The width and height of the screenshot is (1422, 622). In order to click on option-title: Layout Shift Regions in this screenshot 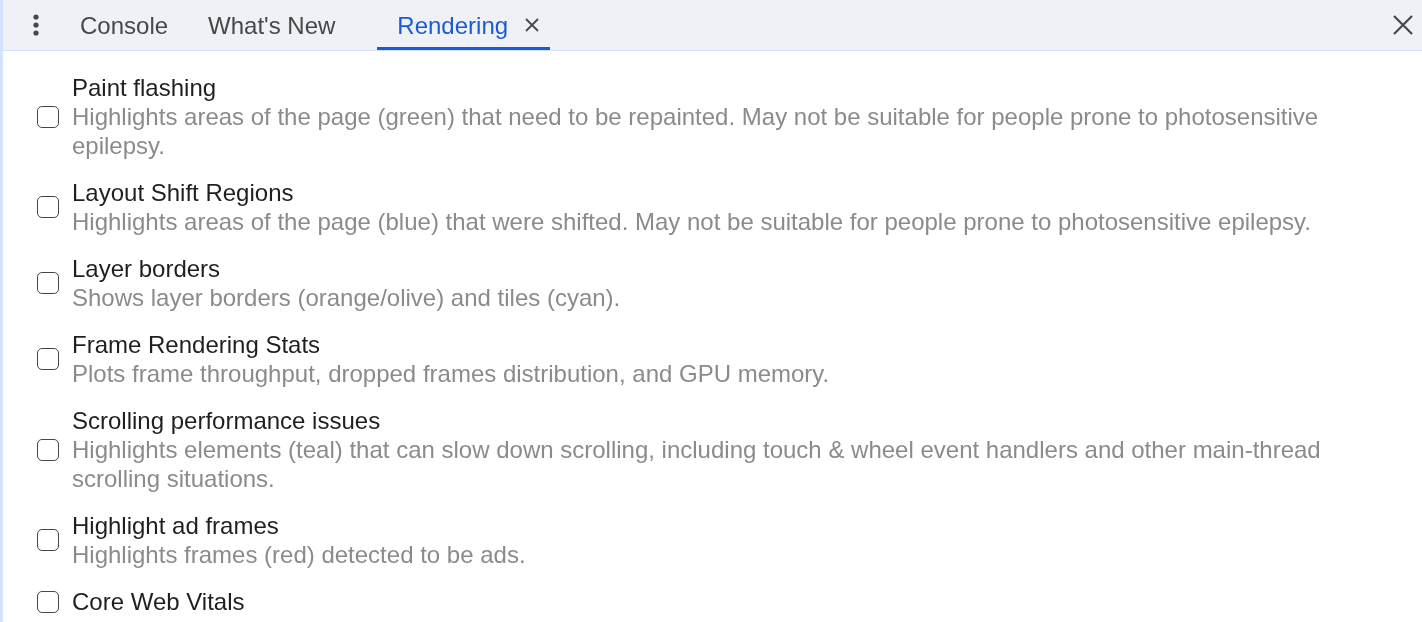, I will do `click(183, 192)`.